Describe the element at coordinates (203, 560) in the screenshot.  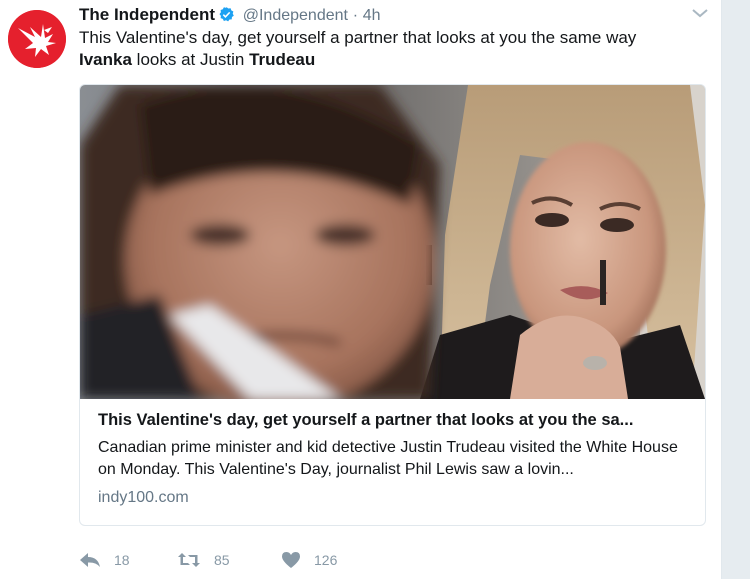
I see `retweet-button: 85` at that location.